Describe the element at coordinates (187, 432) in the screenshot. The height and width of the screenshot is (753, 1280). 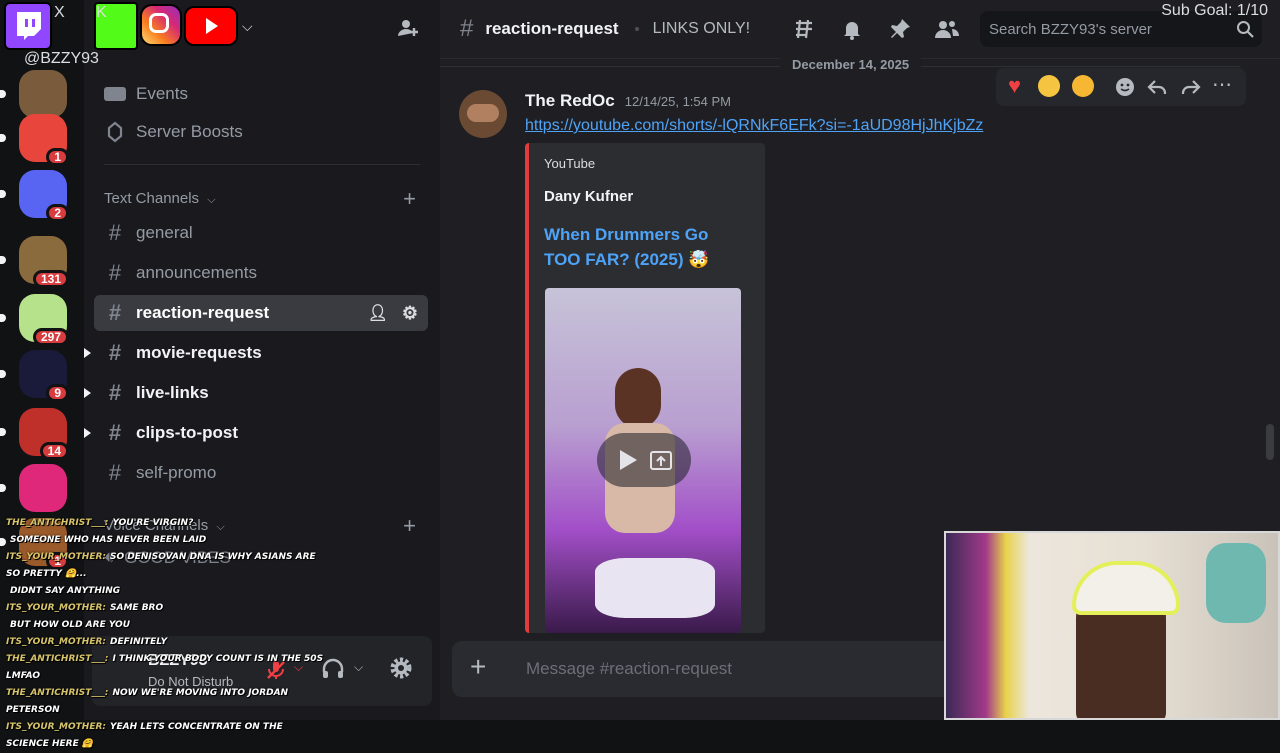
I see `channel-label: clips-to-post` at that location.